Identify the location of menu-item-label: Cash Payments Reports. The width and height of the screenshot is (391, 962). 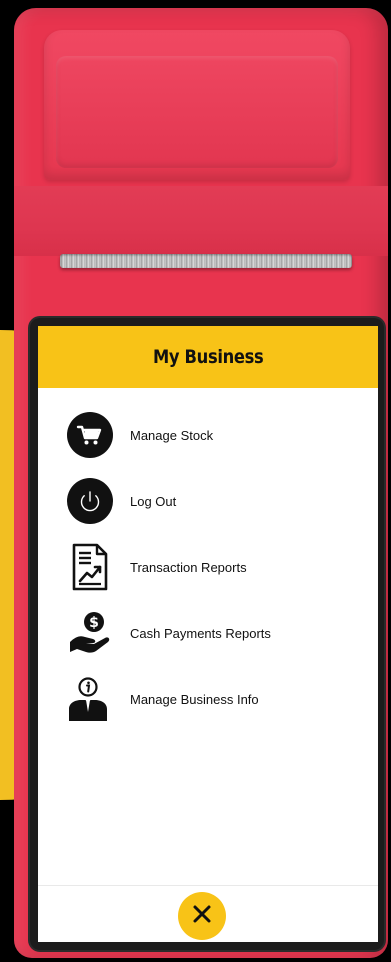
(200, 633).